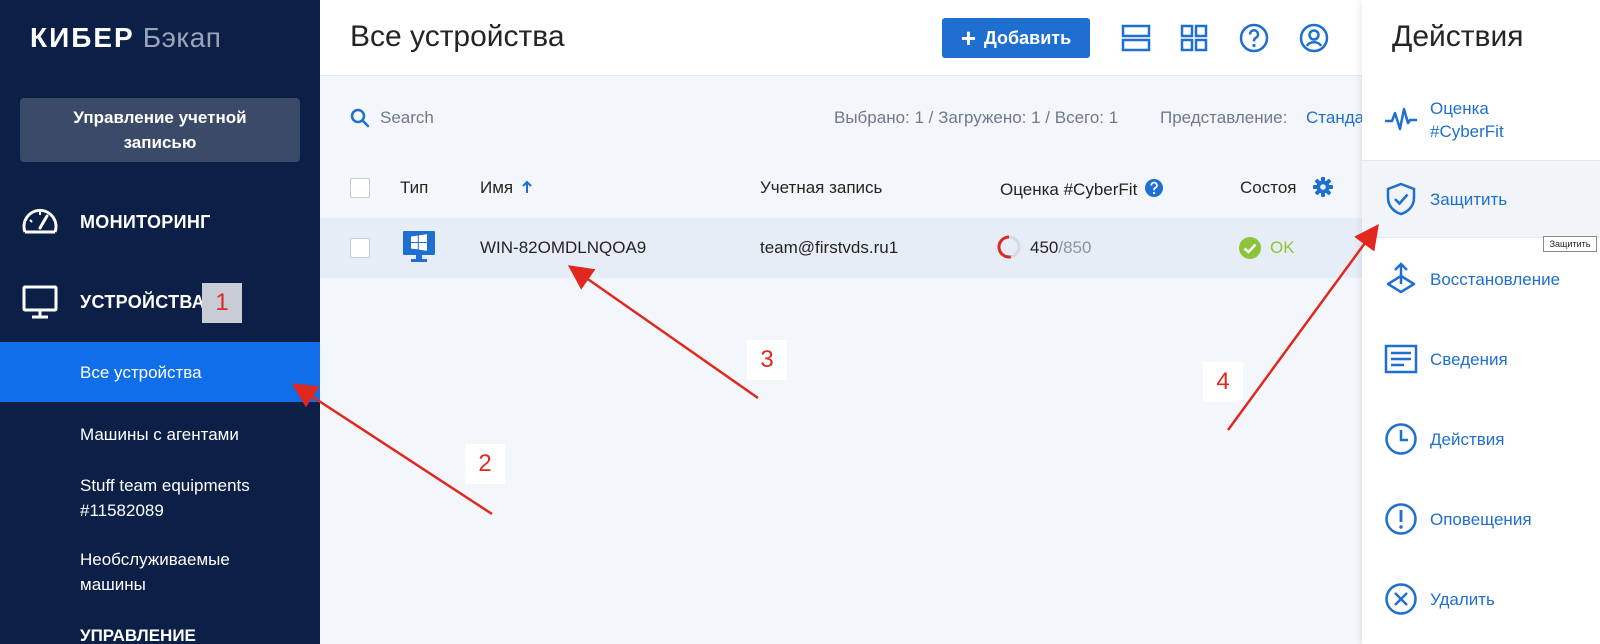 The width and height of the screenshot is (1600, 644). What do you see at coordinates (457, 36) in the screenshot?
I see `page-title: Все устройства` at bounding box center [457, 36].